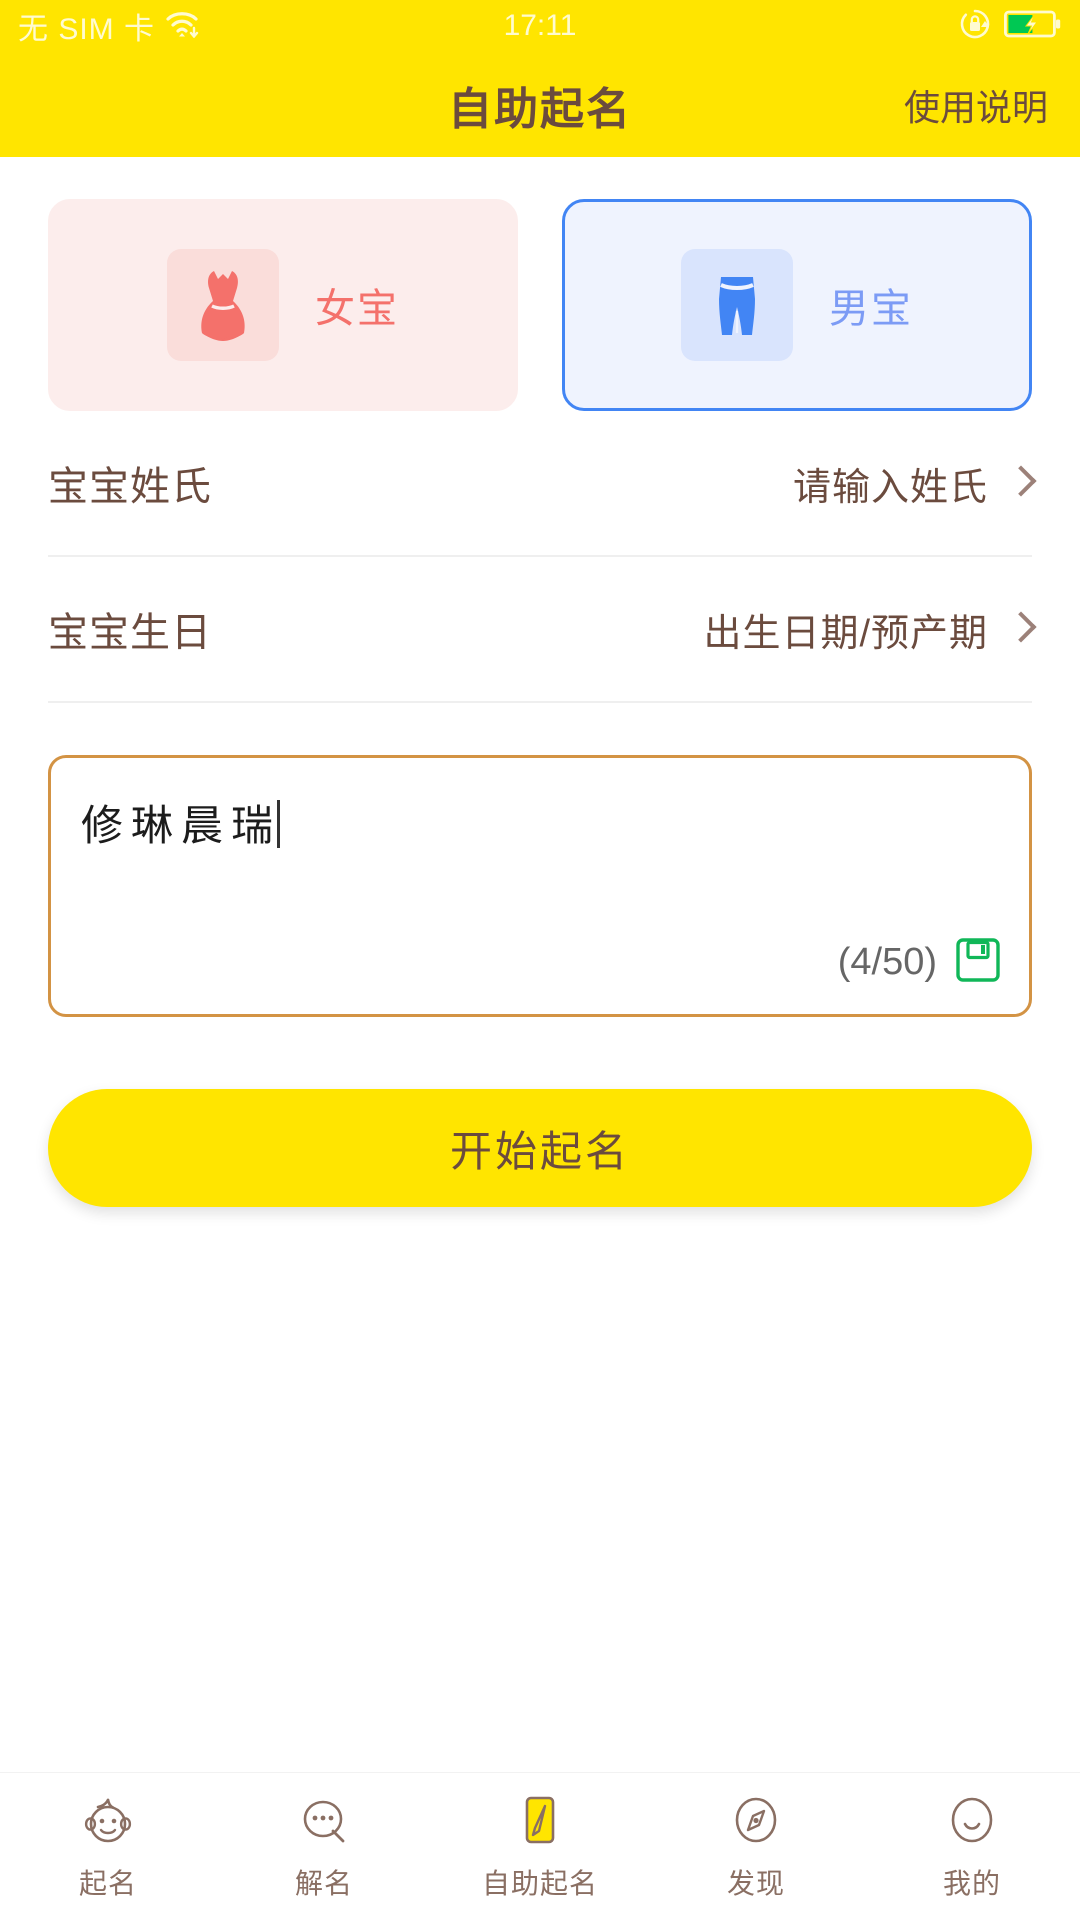  Describe the element at coordinates (181, 825) in the screenshot. I see `textarea-value: 修琳晨瑞` at that location.